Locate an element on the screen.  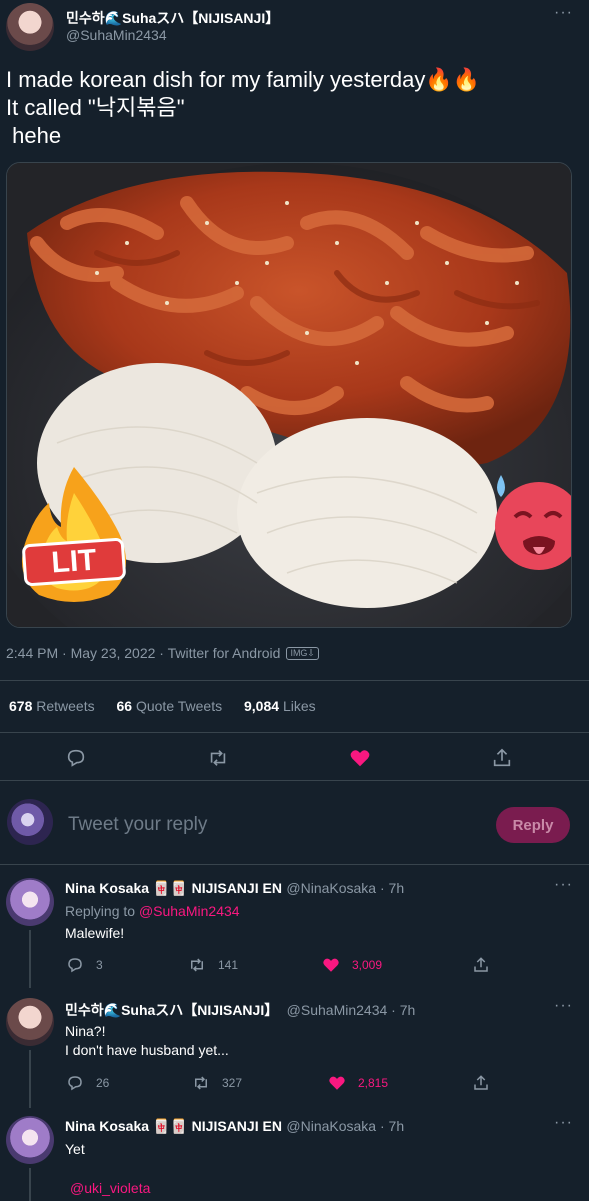
lit-sticker: LIT is located at coordinates (74, 533).